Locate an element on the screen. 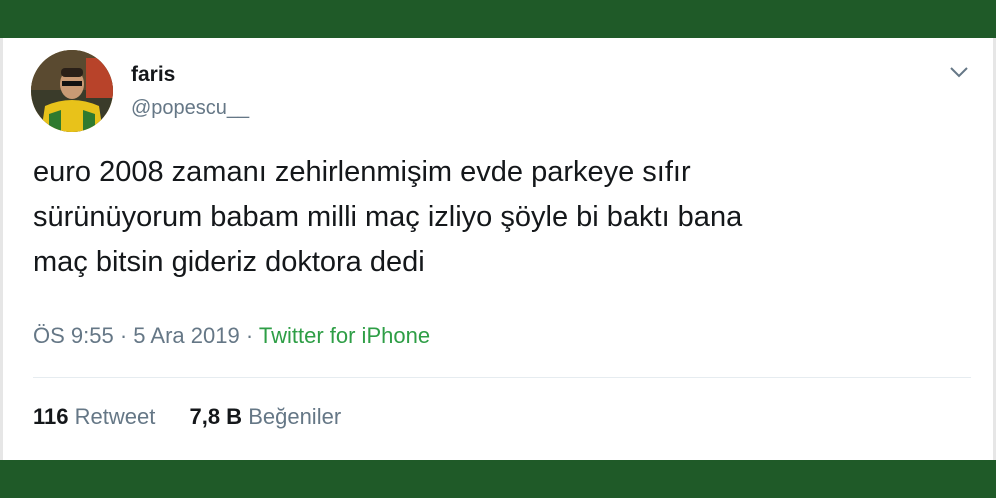  likes-stat: 7,8 B Beğeniler is located at coordinates (265, 417).